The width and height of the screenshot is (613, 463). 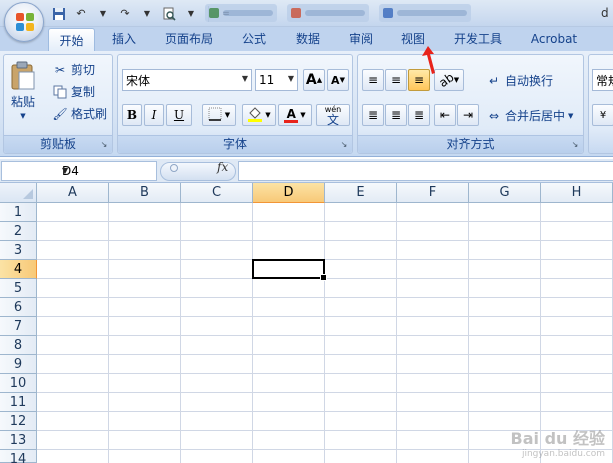 I want to click on borders-button: ▼, so click(x=219, y=115).